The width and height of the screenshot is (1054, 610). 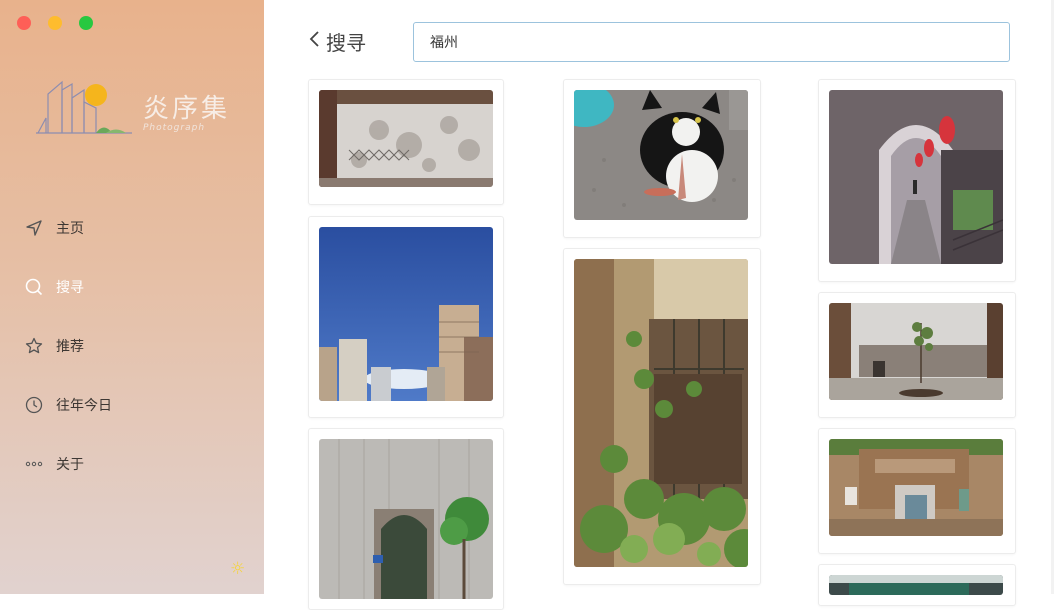 What do you see at coordinates (34, 228) in the screenshot?
I see `navigation-arrow-icon` at bounding box center [34, 228].